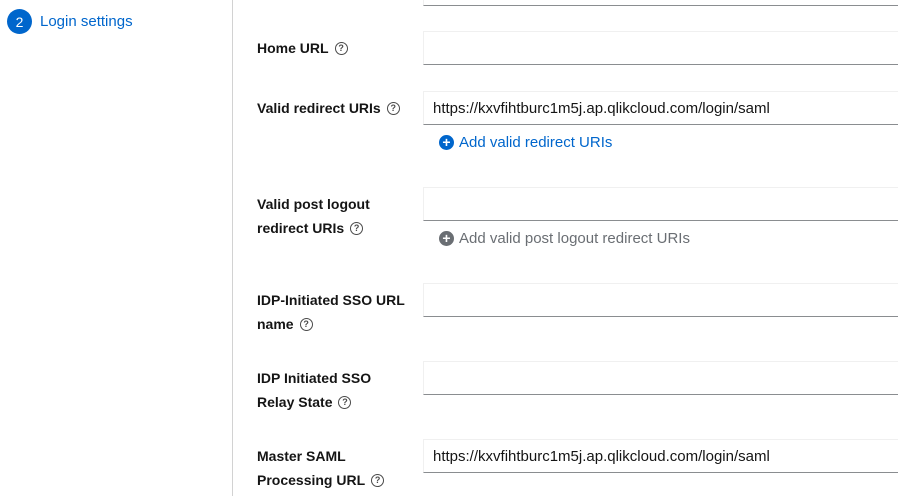  Describe the element at coordinates (660, 3) in the screenshot. I see `previous-field-input` at that location.